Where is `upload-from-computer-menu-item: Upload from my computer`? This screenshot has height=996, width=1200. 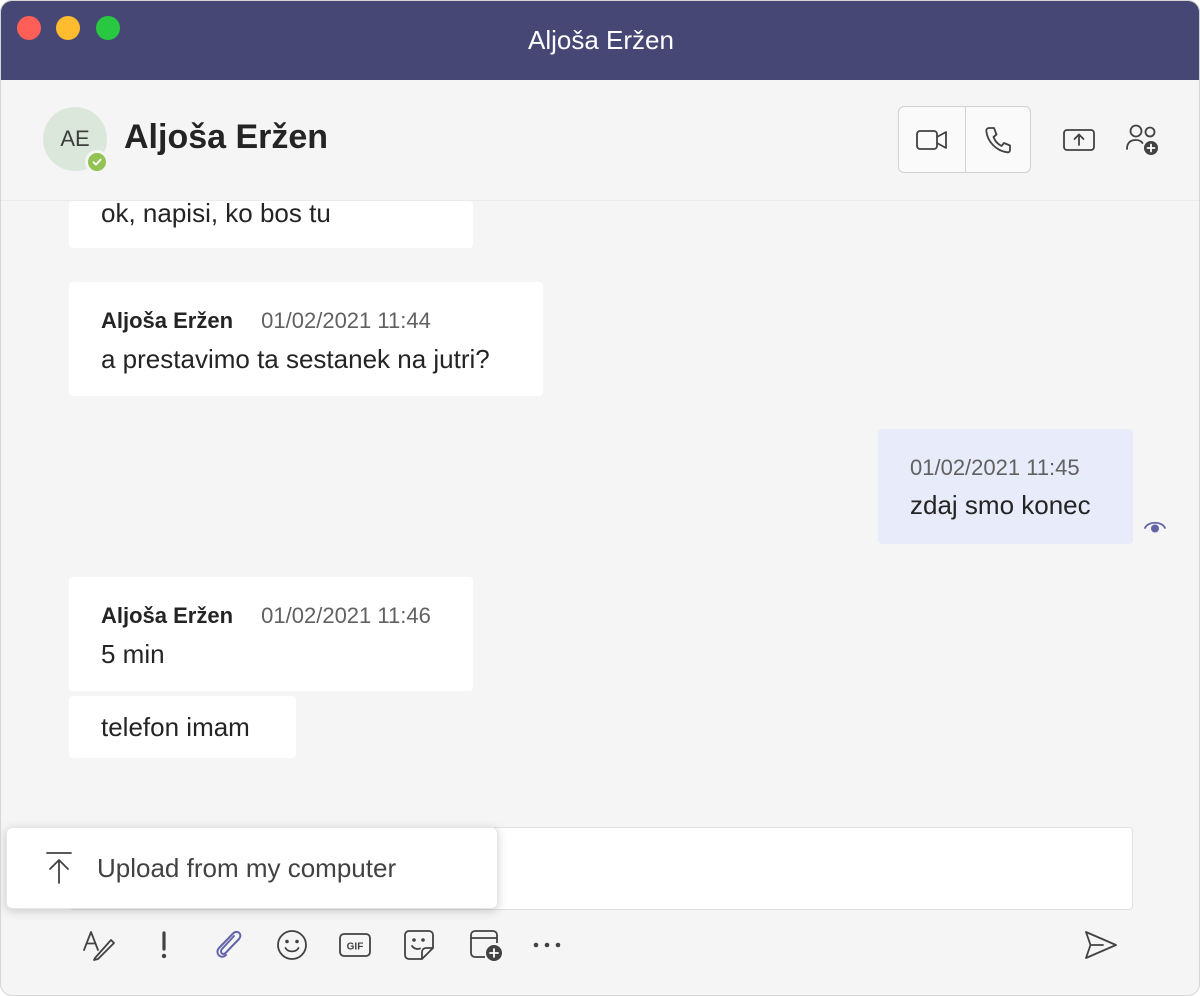 upload-from-computer-menu-item: Upload from my computer is located at coordinates (252, 868).